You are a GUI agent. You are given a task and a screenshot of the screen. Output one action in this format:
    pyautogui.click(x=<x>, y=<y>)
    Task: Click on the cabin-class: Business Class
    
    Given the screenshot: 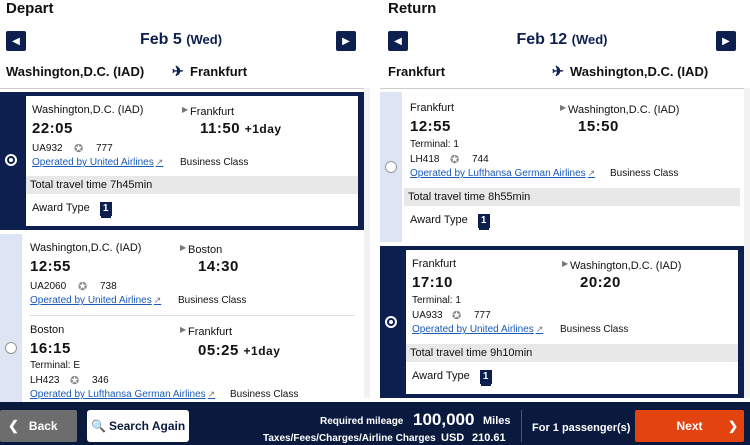 What is the action you would take?
    pyautogui.click(x=644, y=173)
    